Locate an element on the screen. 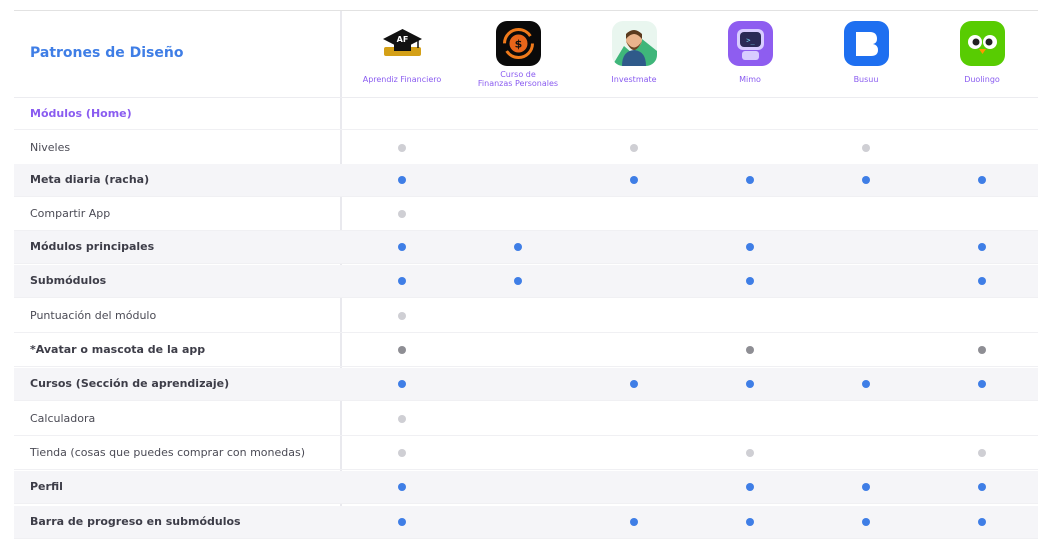  app-column-mimo: >_ Mimo is located at coordinates (750, 59).